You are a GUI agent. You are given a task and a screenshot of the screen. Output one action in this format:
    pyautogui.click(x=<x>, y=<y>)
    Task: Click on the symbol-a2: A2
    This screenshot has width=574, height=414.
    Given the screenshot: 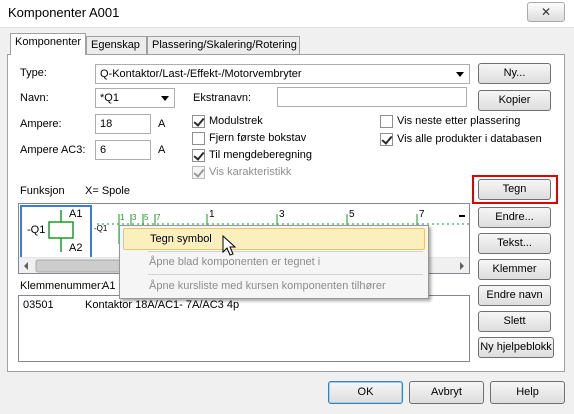 What is the action you would take?
    pyautogui.click(x=76, y=248)
    